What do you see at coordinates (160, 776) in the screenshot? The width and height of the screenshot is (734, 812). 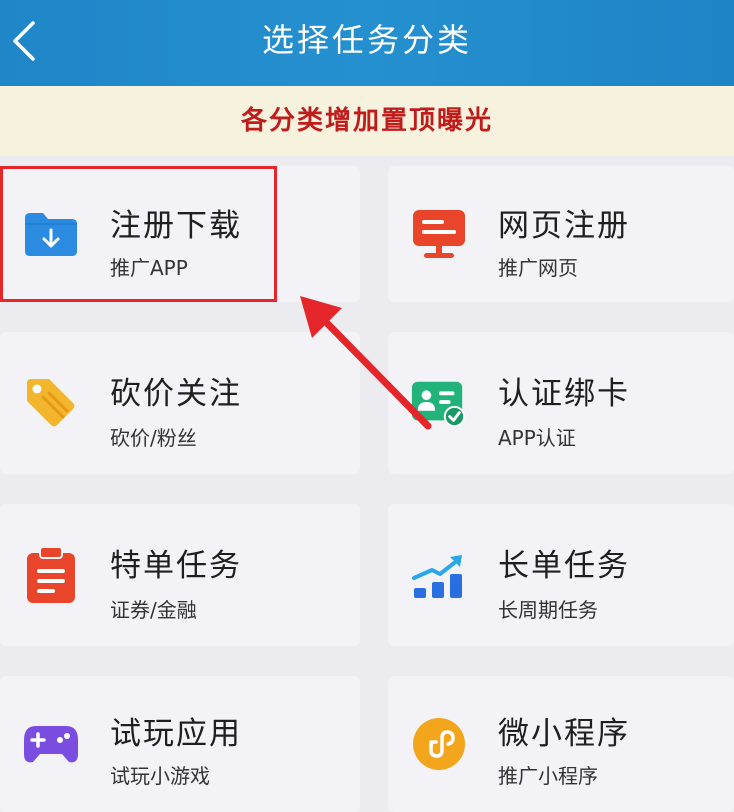 I see `category-subtitle: 试玩小游戏` at bounding box center [160, 776].